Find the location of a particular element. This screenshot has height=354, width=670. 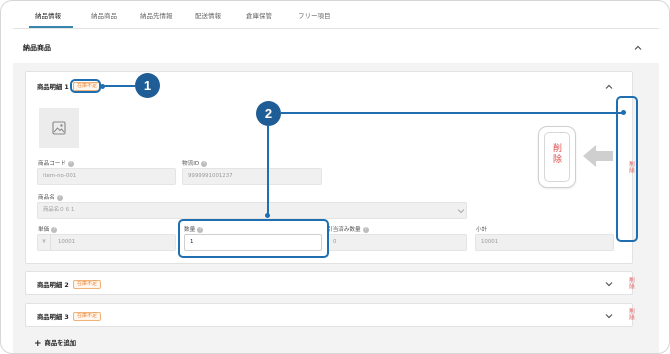

add-item-label: 商品を追加 is located at coordinates (60, 343).